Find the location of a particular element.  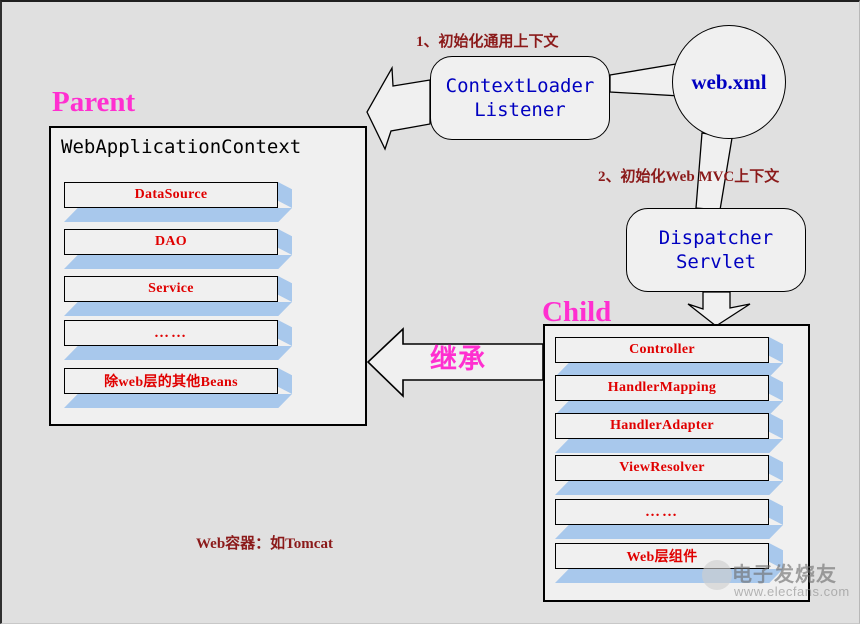

bean-slab-controller: Controller is located at coordinates (669, 357).